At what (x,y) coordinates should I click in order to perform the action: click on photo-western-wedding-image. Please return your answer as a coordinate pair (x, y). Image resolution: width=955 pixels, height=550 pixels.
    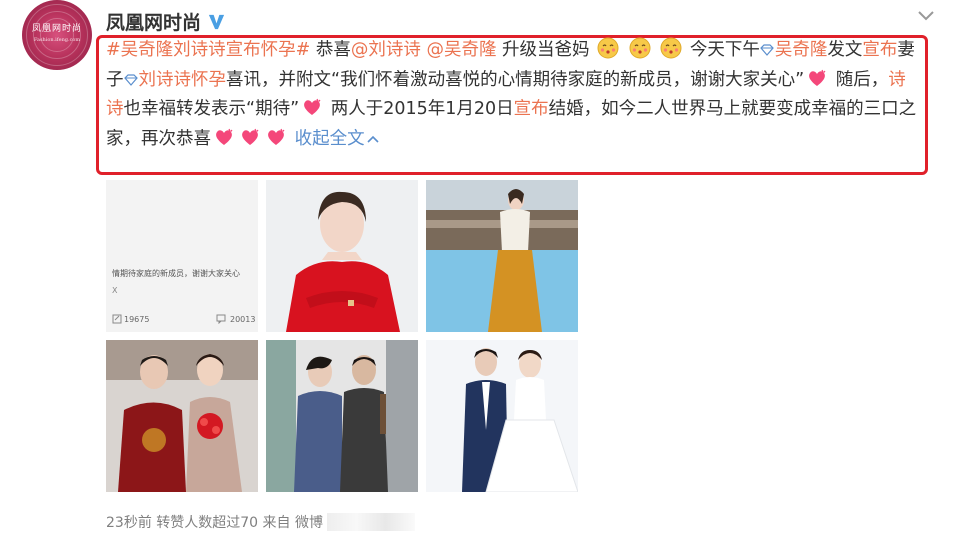
    Looking at the image, I should click on (502, 416).